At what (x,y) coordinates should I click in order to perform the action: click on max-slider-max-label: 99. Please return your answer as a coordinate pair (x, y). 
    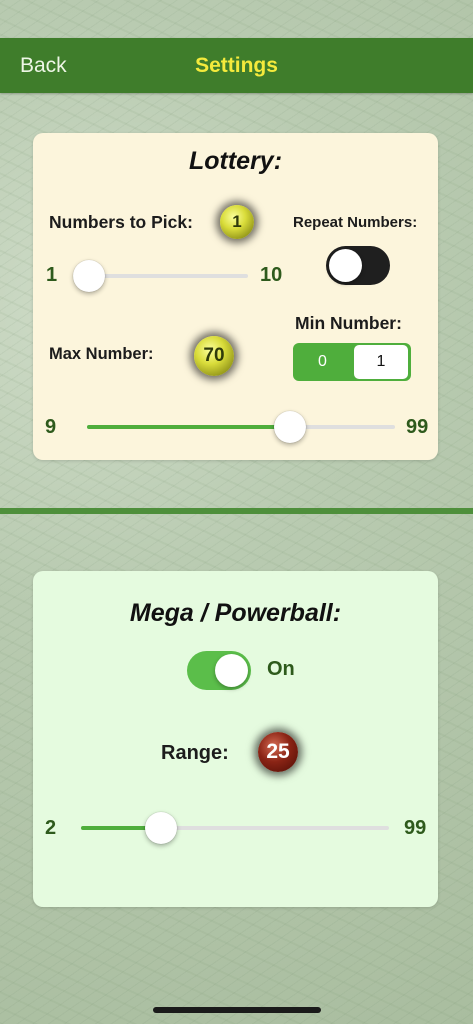
    Looking at the image, I should click on (417, 427).